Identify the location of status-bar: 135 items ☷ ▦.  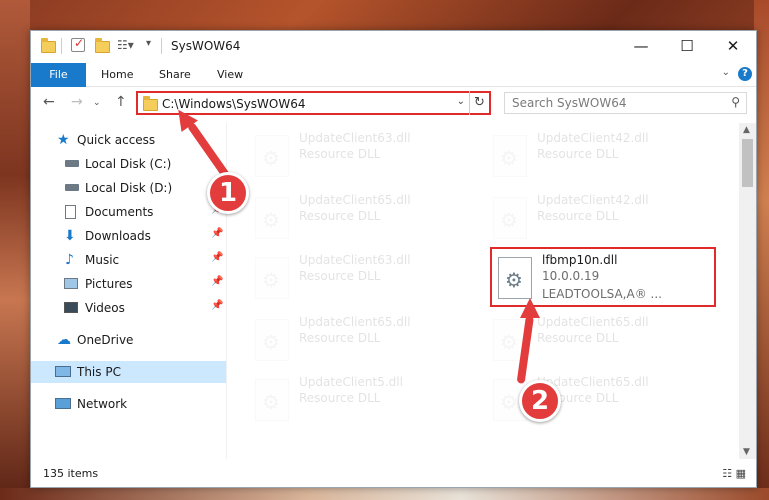
(393, 474).